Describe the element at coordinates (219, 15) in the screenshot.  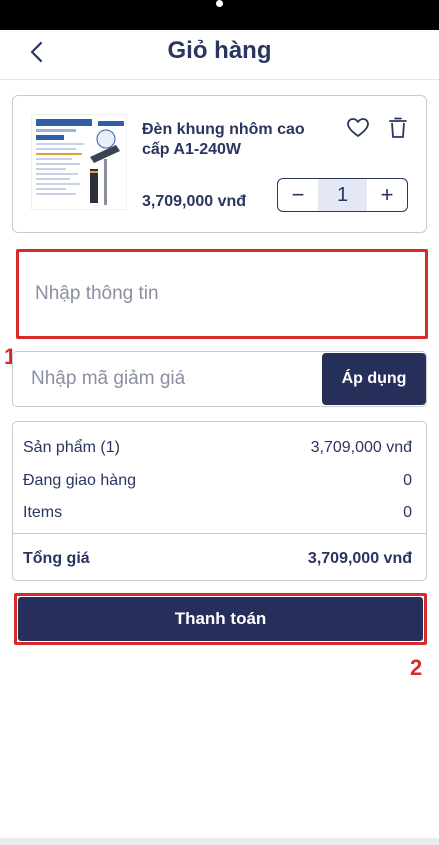
I see `status-bar` at that location.